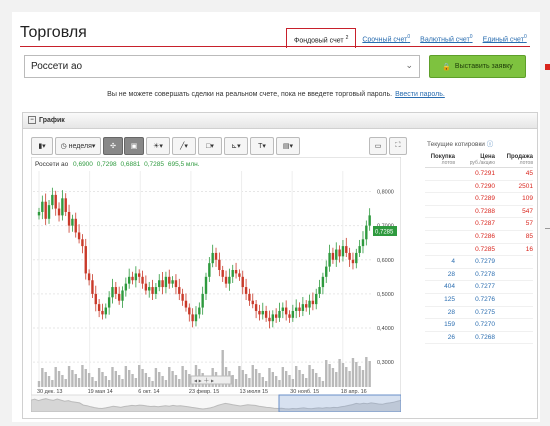 The image size is (550, 426). I want to click on place-order-button: 🔒 Выставить заявку, so click(477, 66).